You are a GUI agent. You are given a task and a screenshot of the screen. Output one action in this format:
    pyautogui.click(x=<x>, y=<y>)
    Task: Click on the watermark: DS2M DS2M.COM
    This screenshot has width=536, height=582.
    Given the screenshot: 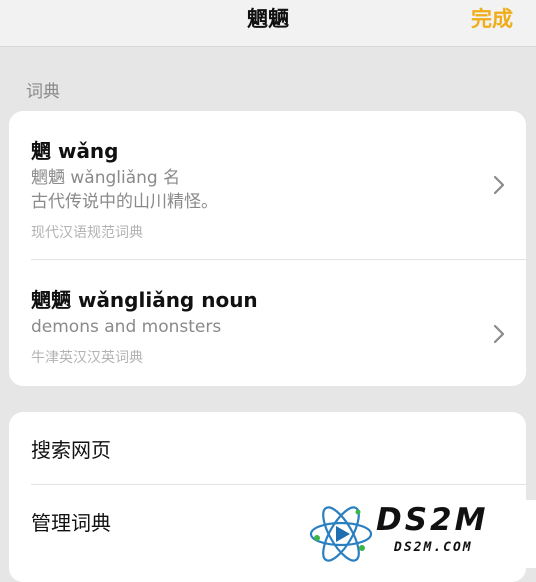 What is the action you would take?
    pyautogui.click(x=417, y=534)
    